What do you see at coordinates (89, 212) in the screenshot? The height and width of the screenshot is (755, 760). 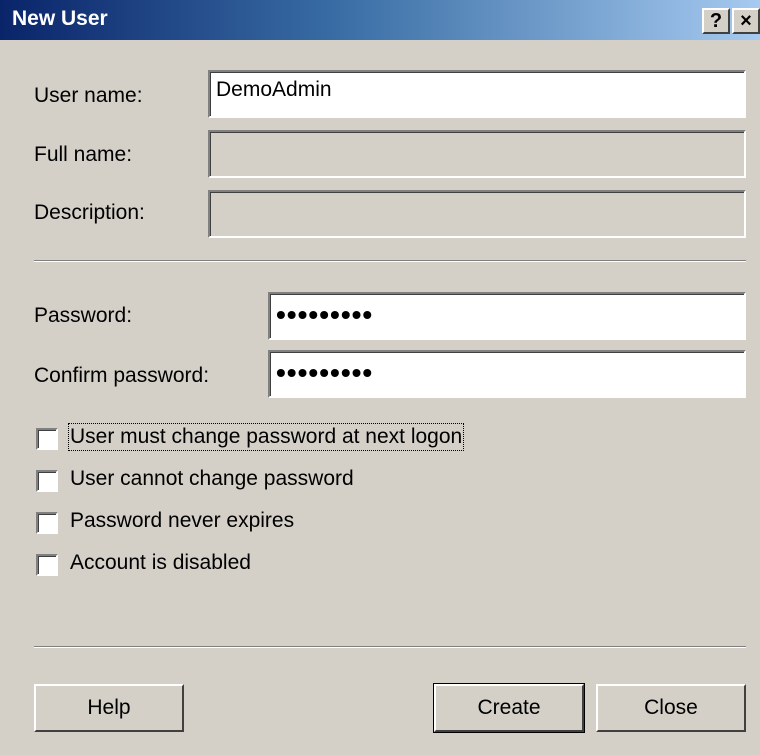 I see `description-label: Description:` at bounding box center [89, 212].